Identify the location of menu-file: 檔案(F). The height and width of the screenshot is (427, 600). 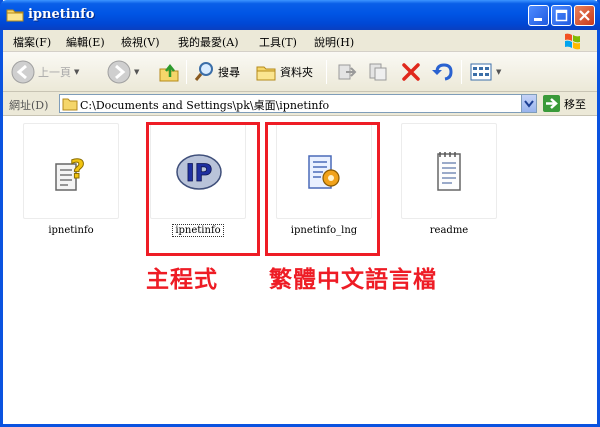
(32, 42).